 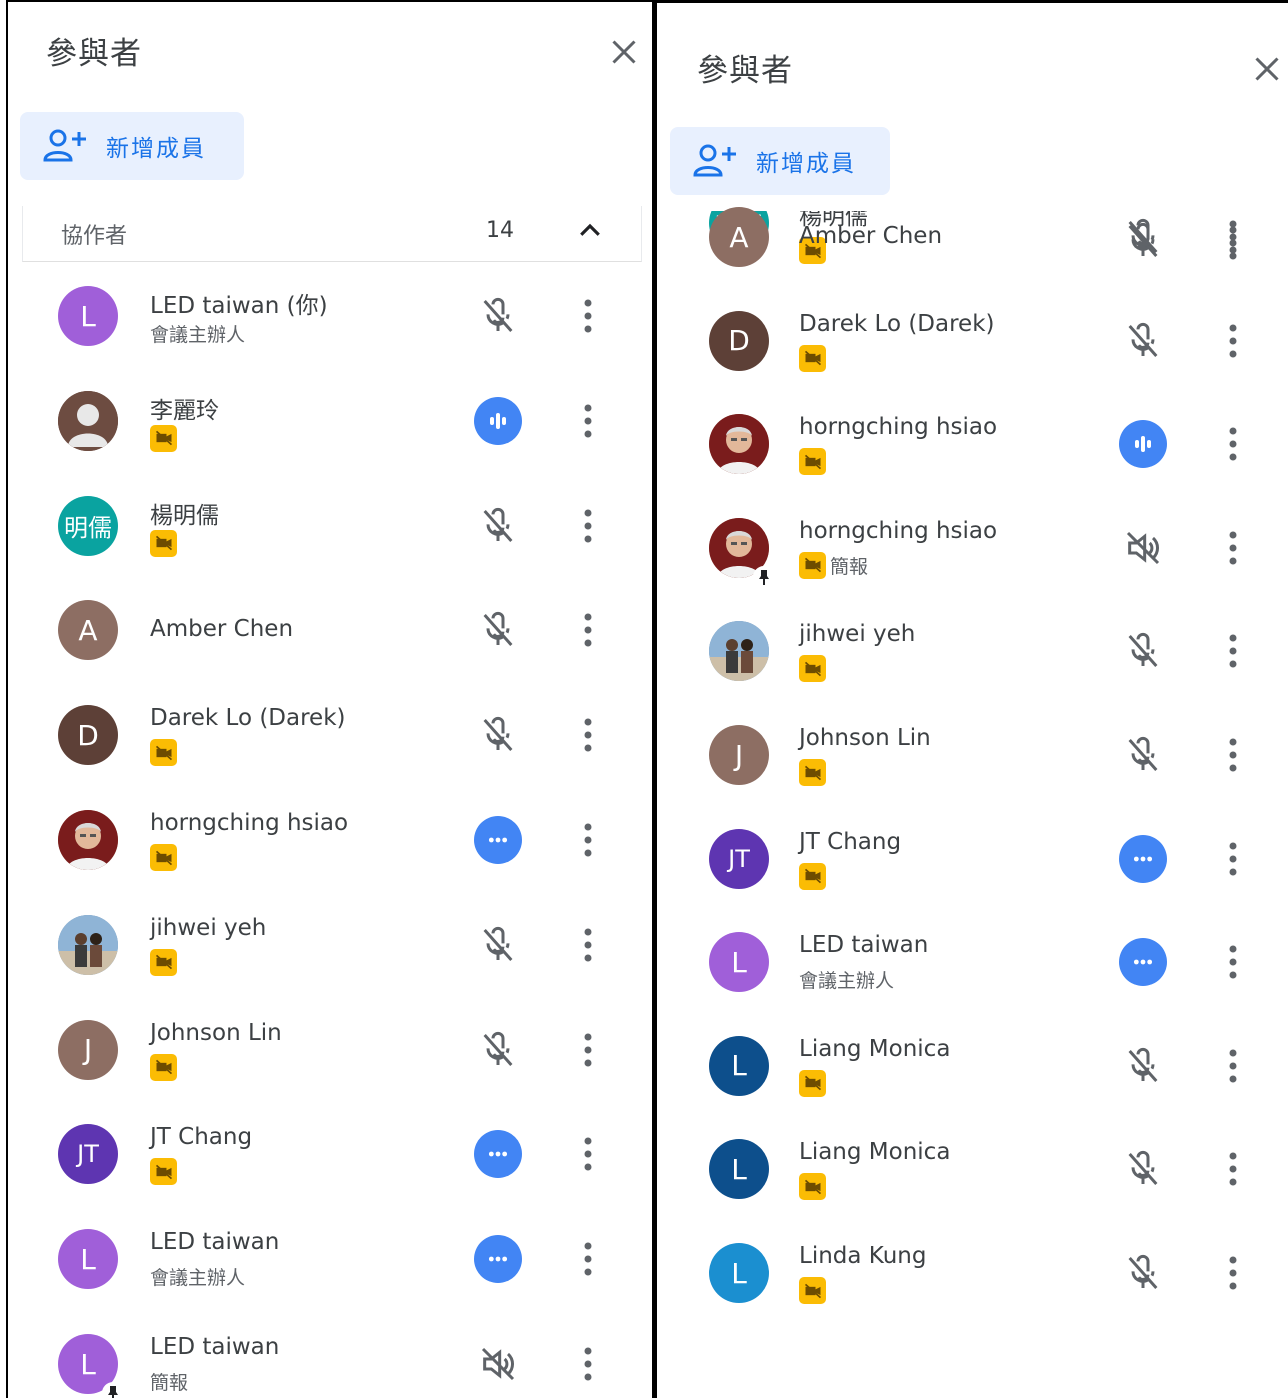 I want to click on speaking-indicator-icon, so click(x=498, y=420).